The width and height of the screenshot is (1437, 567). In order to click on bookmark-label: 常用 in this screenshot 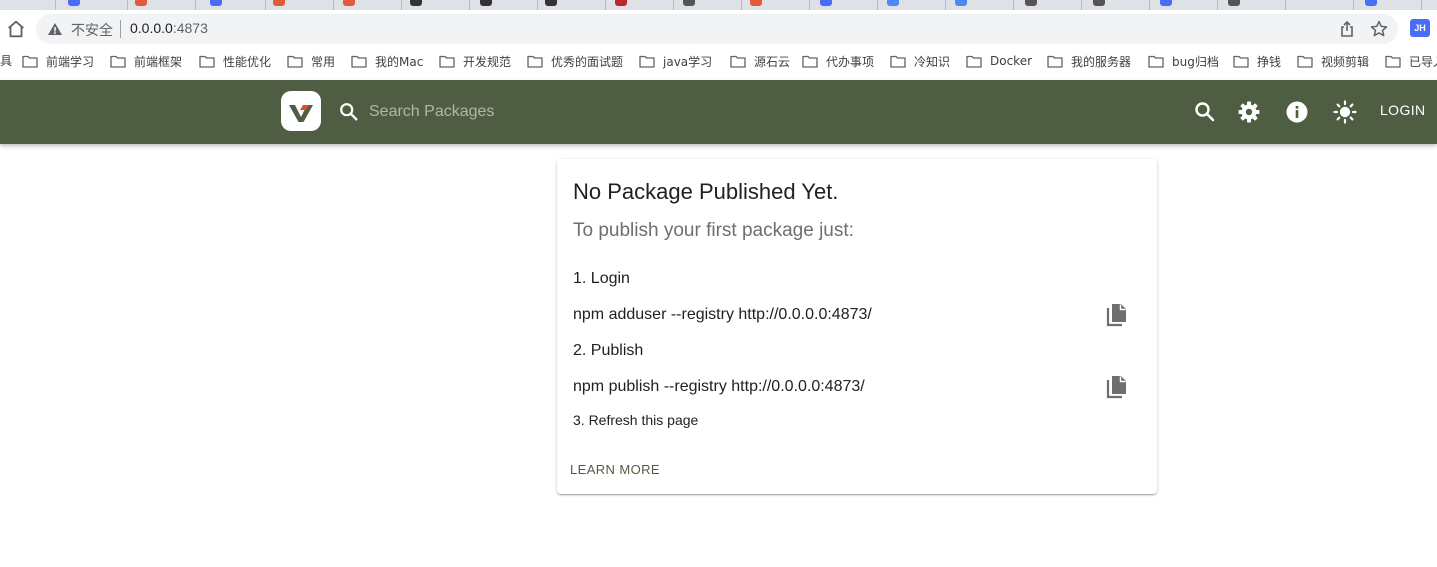, I will do `click(323, 61)`.